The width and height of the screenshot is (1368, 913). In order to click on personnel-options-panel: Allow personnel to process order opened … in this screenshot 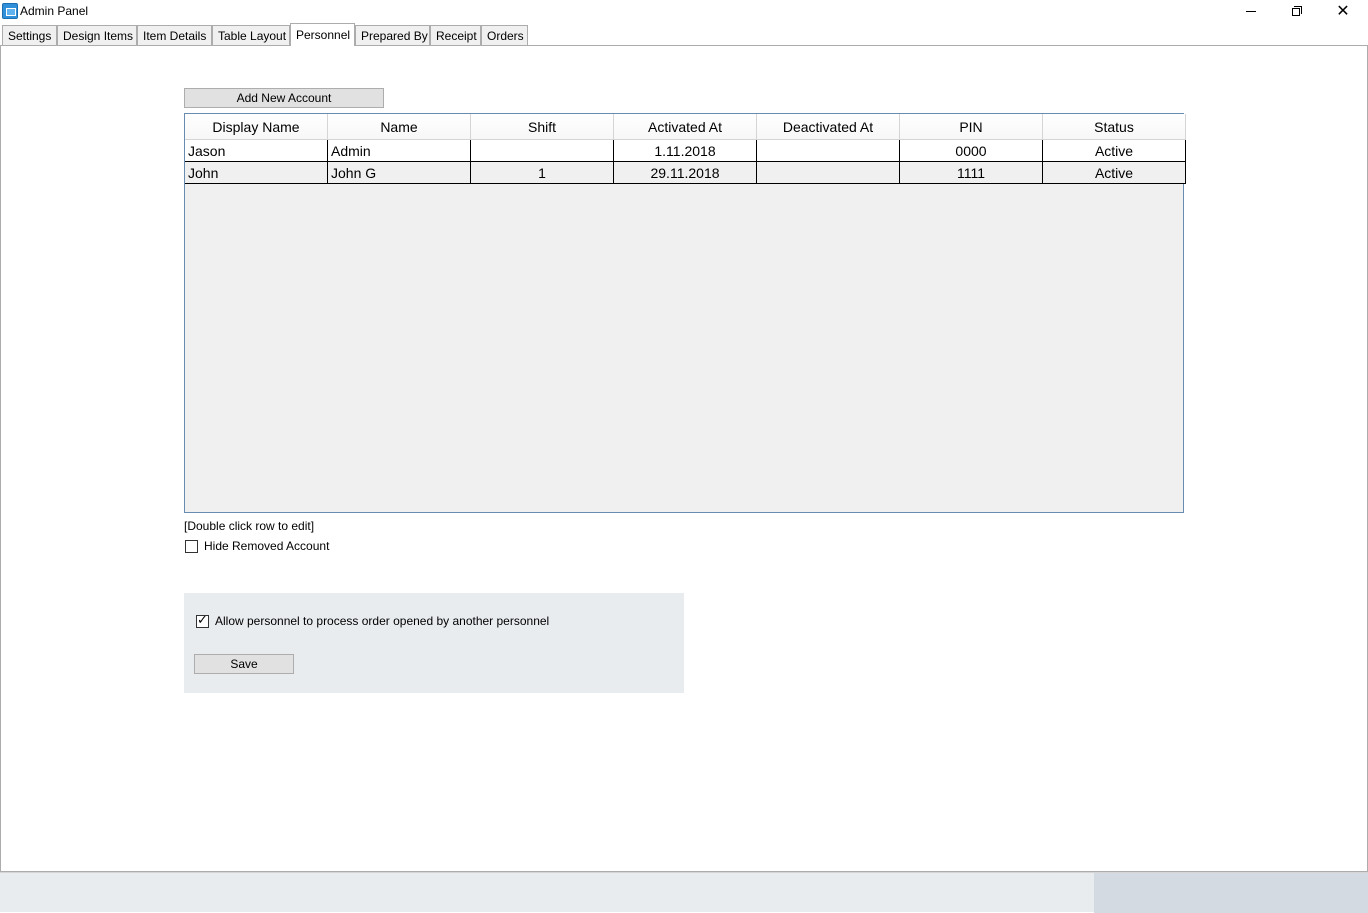, I will do `click(434, 643)`.